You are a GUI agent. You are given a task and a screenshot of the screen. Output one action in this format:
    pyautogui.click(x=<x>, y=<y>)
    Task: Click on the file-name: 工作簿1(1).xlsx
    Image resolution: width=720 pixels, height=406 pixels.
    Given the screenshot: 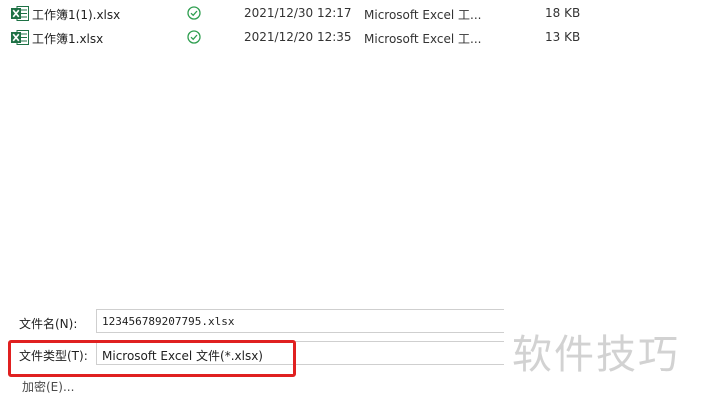 What is the action you would take?
    pyautogui.click(x=76, y=15)
    